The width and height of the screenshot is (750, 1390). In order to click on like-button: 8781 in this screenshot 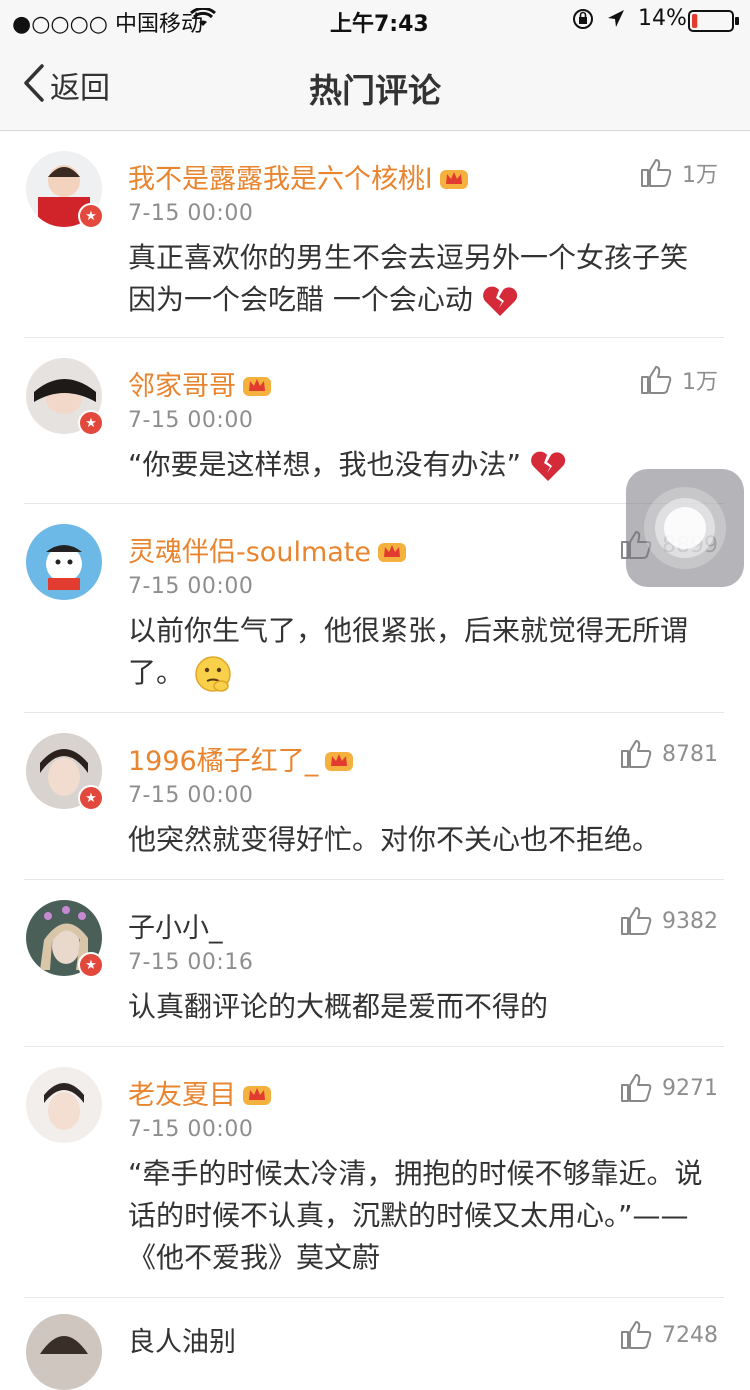, I will do `click(669, 754)`.